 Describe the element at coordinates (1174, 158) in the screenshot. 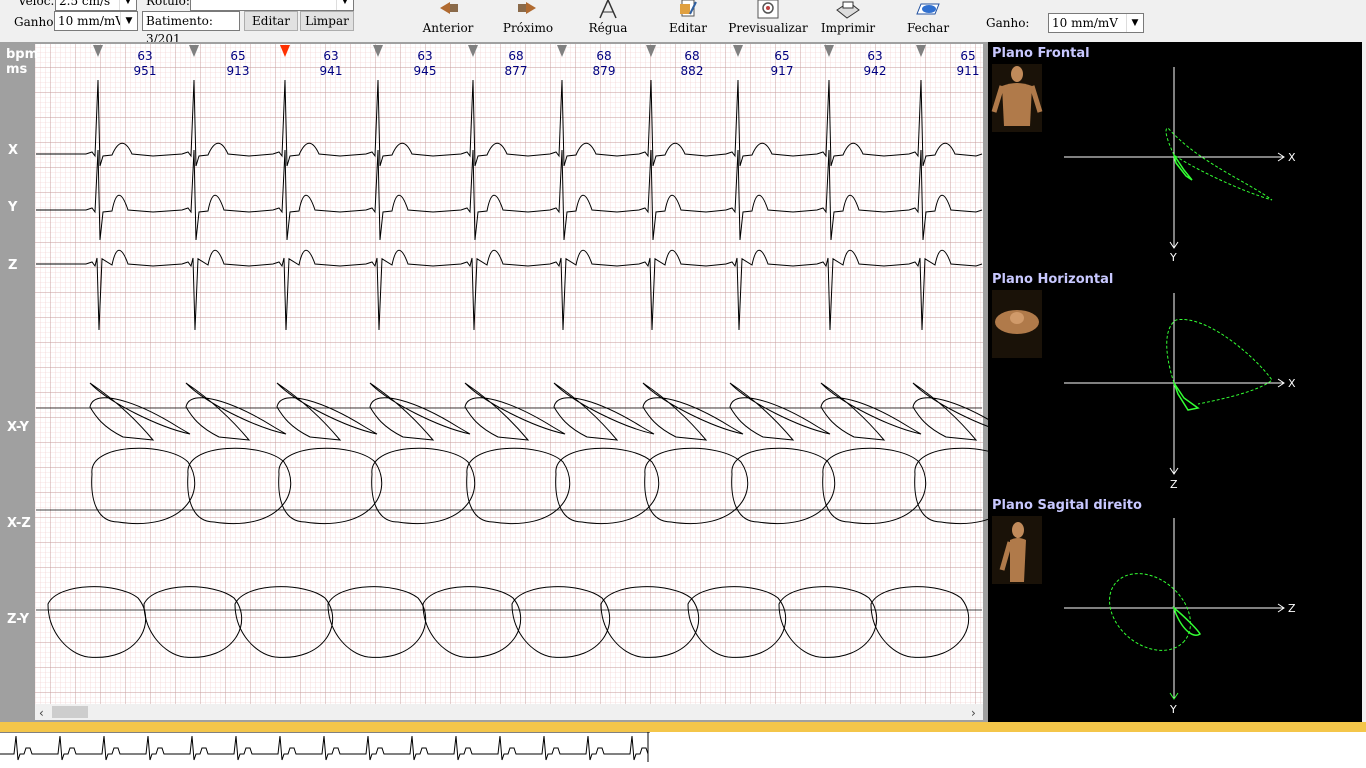

I see `frontal-plane-plot` at that location.